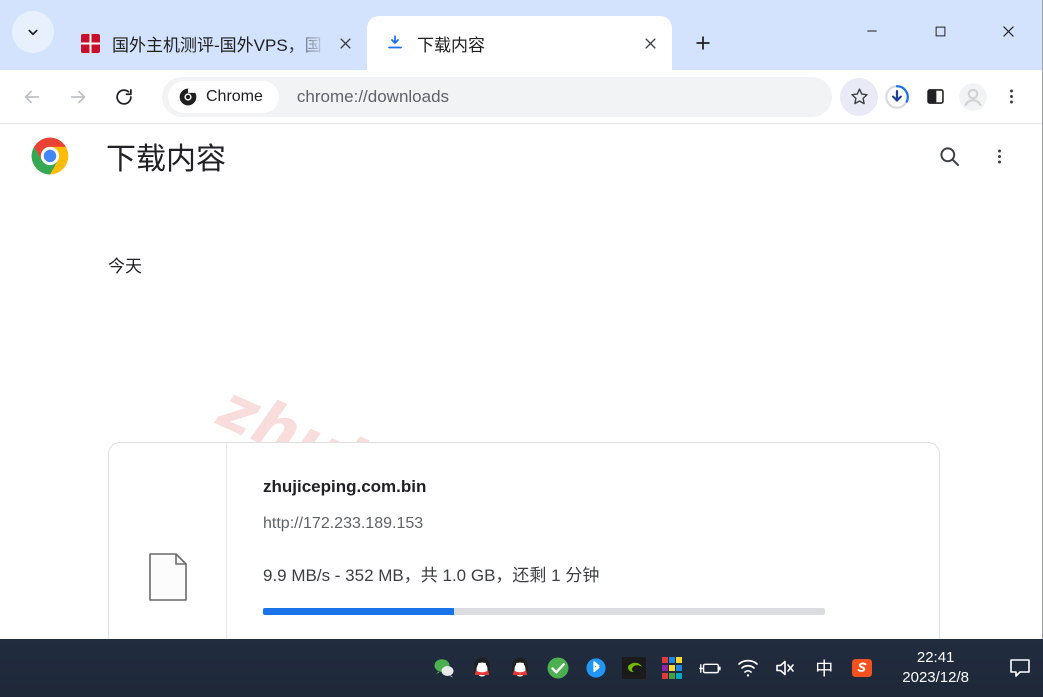 This screenshot has width=1043, height=697. What do you see at coordinates (521, 156) in the screenshot?
I see `downloads-header: 下载内容` at bounding box center [521, 156].